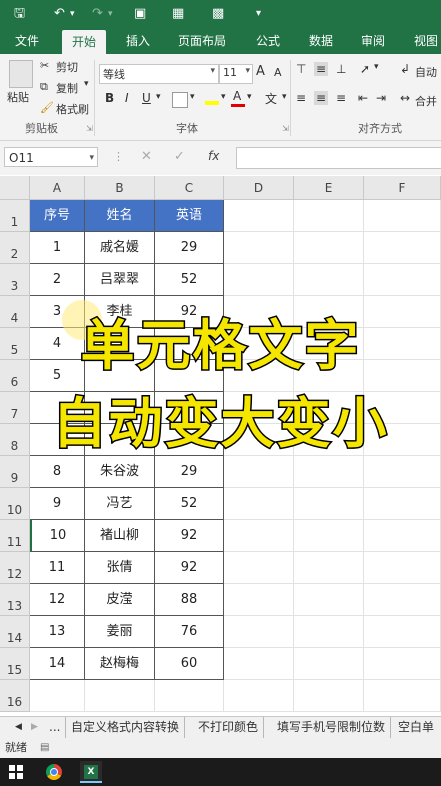 The width and height of the screenshot is (441, 786). Describe the element at coordinates (120, 216) in the screenshot. I see `table-header-cell: 姓名` at that location.